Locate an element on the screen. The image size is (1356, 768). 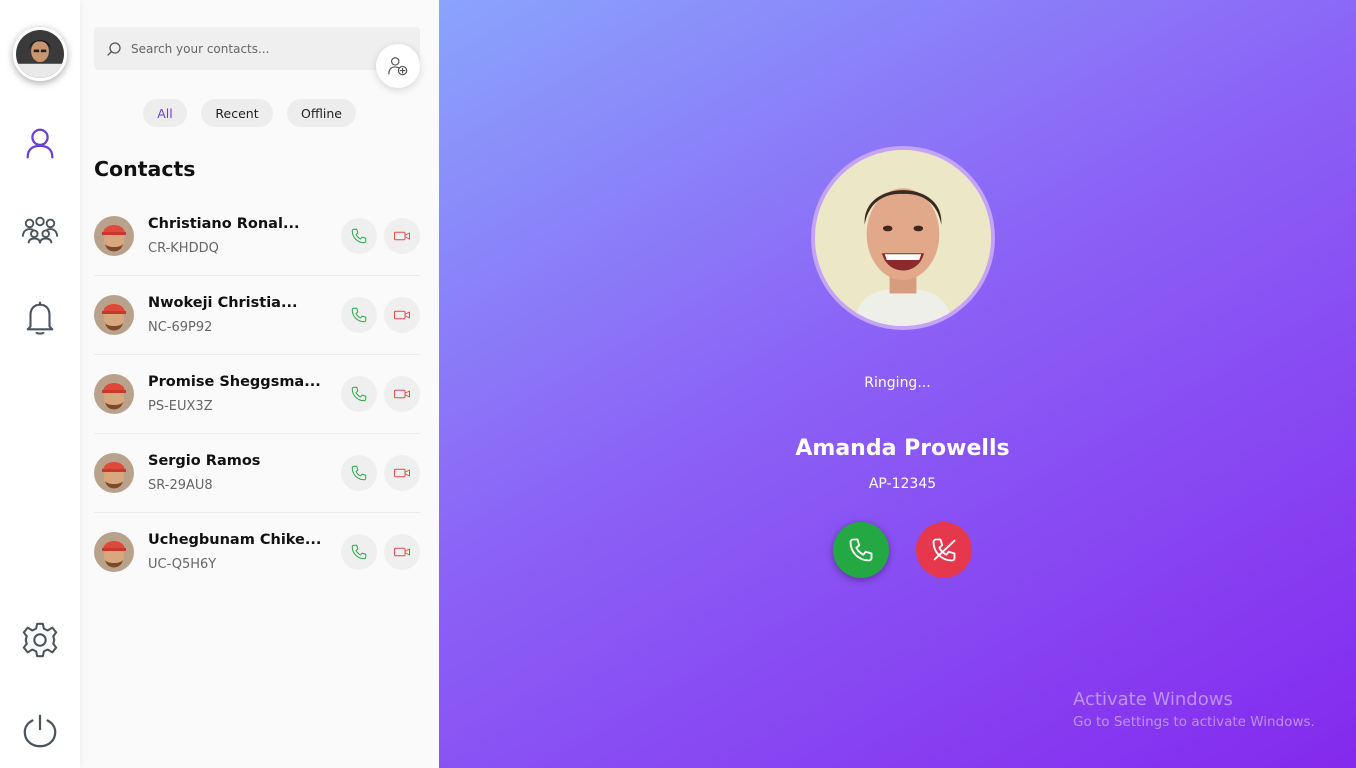
contact-row: Promise Sheggsma... PS-EUX3Z is located at coordinates (257, 394).